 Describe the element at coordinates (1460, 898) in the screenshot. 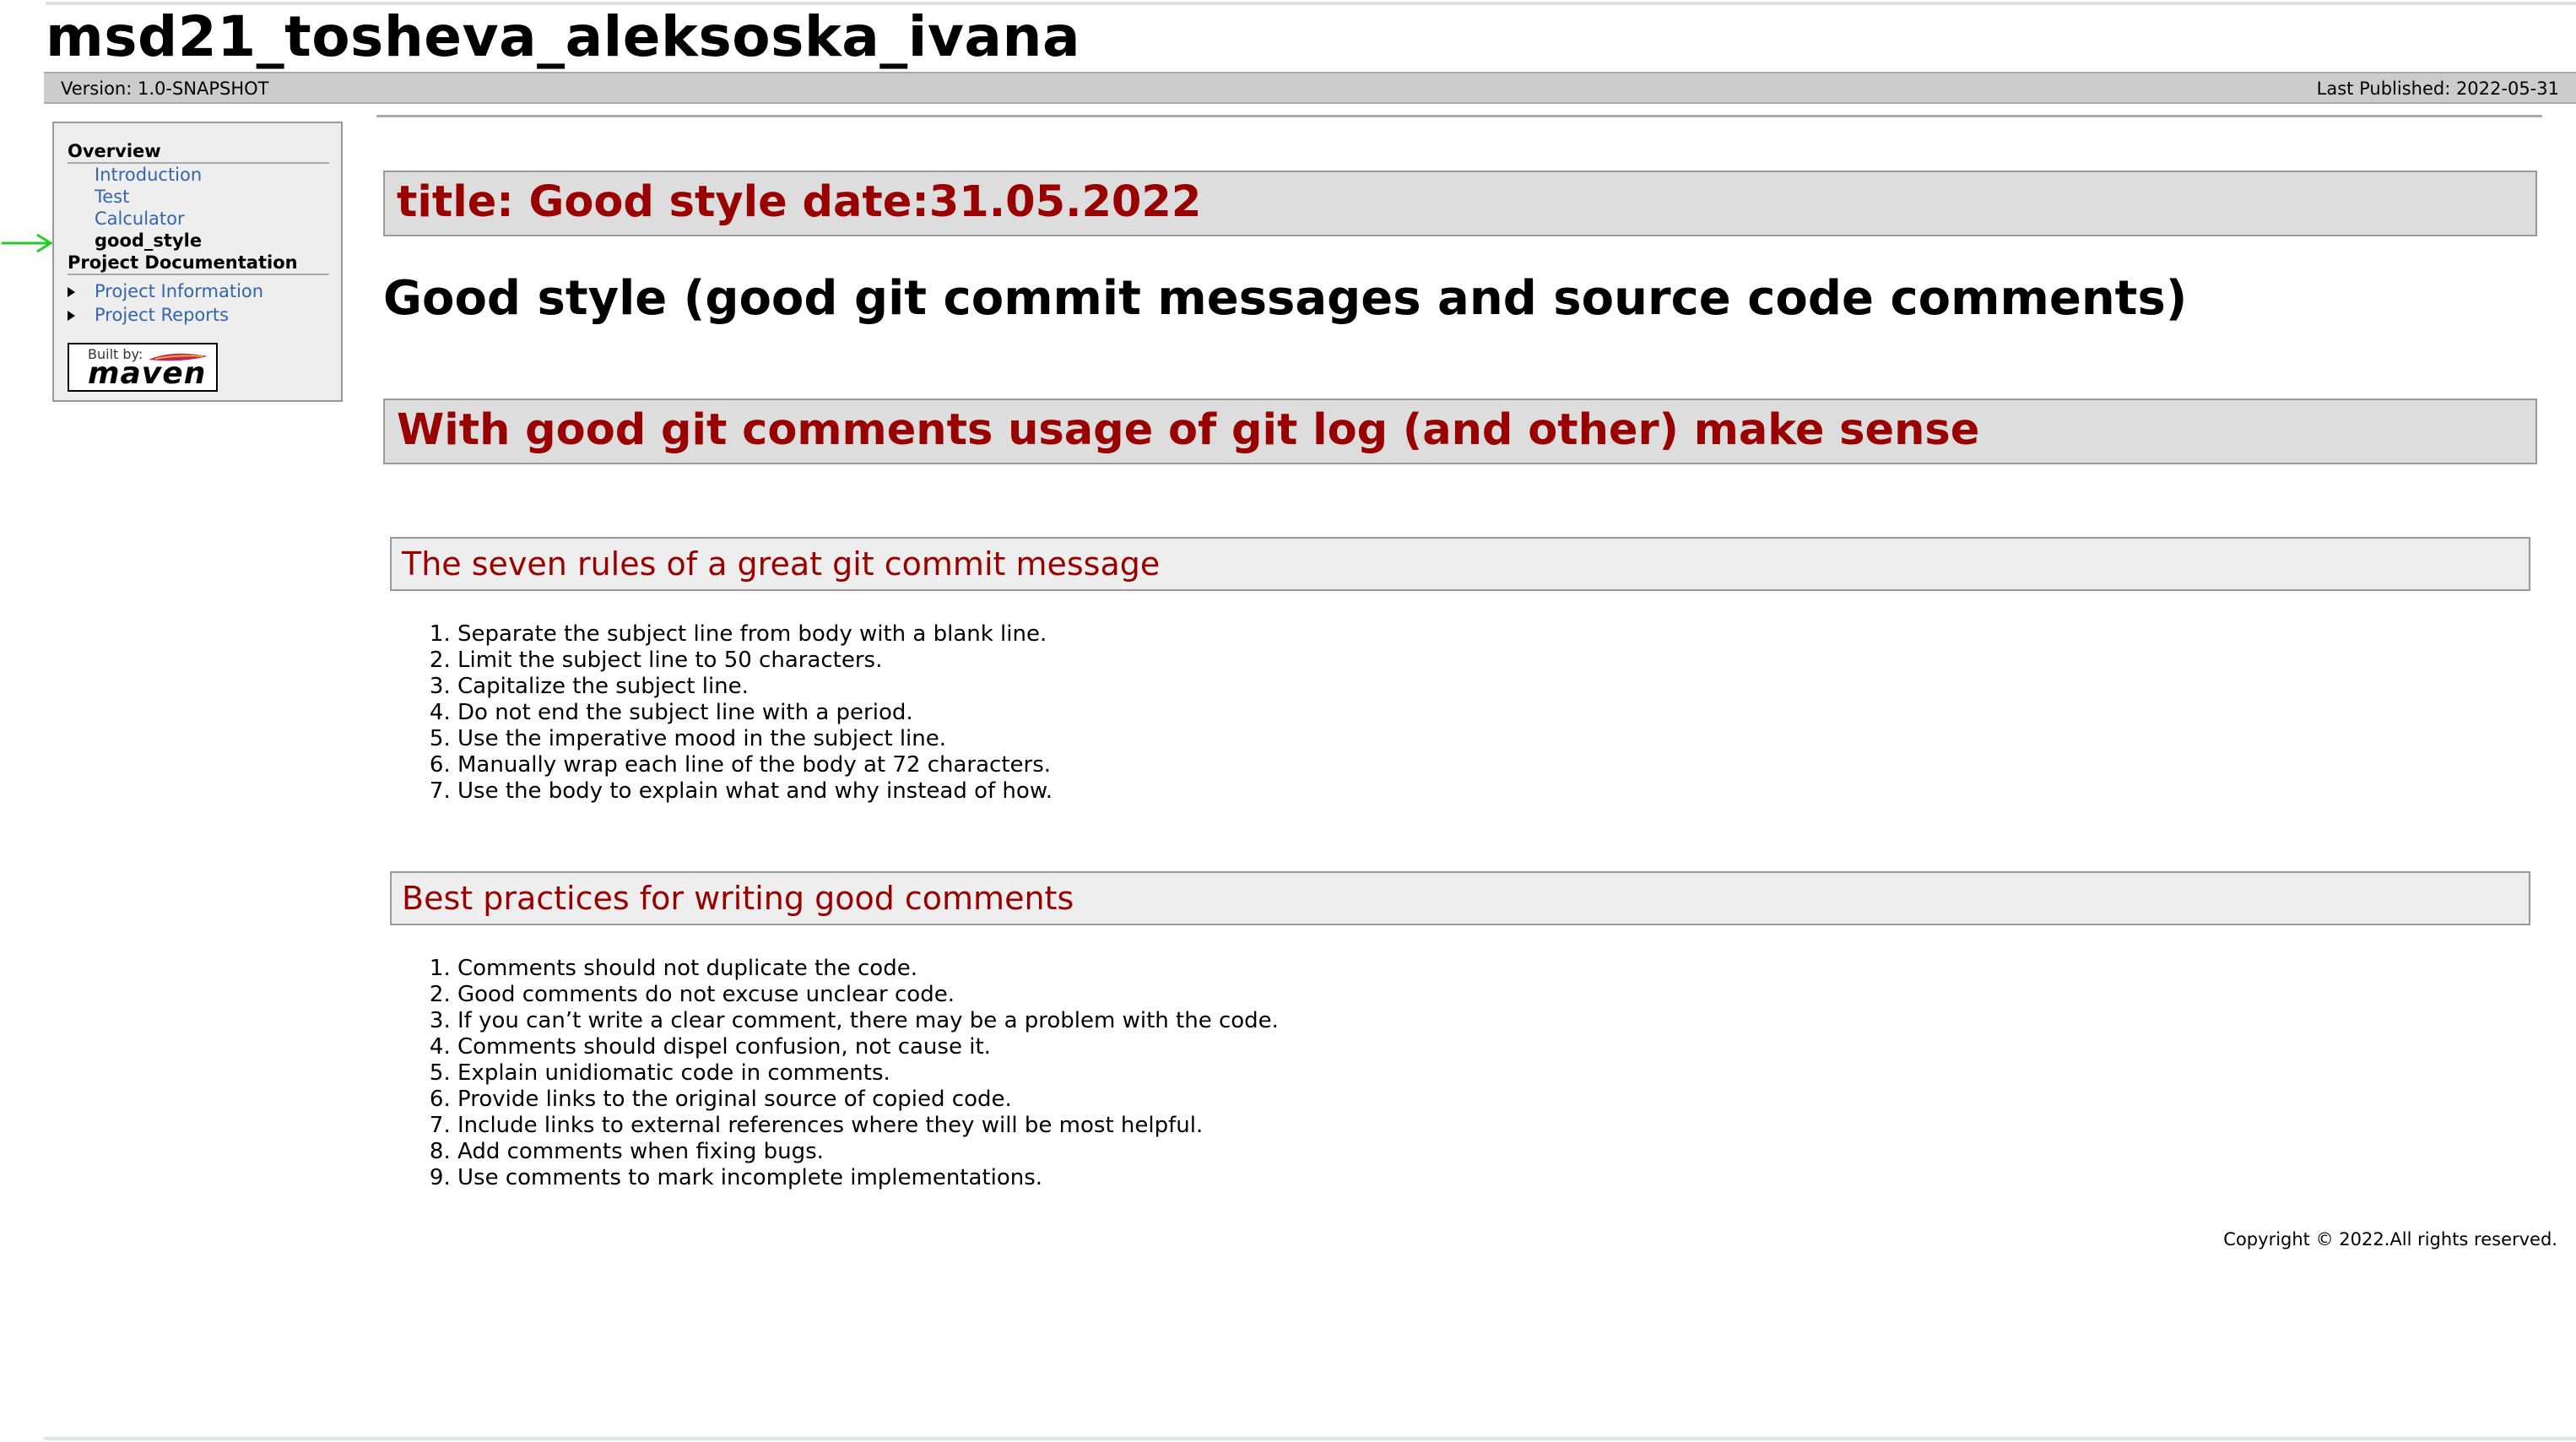

I see `comment-practices-heading: Best practices for writing good comments` at that location.